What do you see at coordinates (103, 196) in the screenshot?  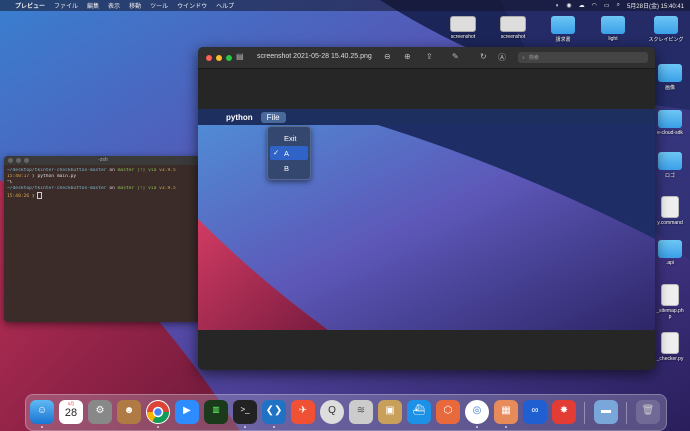 I see `terminal-line: 15:40:26 ❯` at bounding box center [103, 196].